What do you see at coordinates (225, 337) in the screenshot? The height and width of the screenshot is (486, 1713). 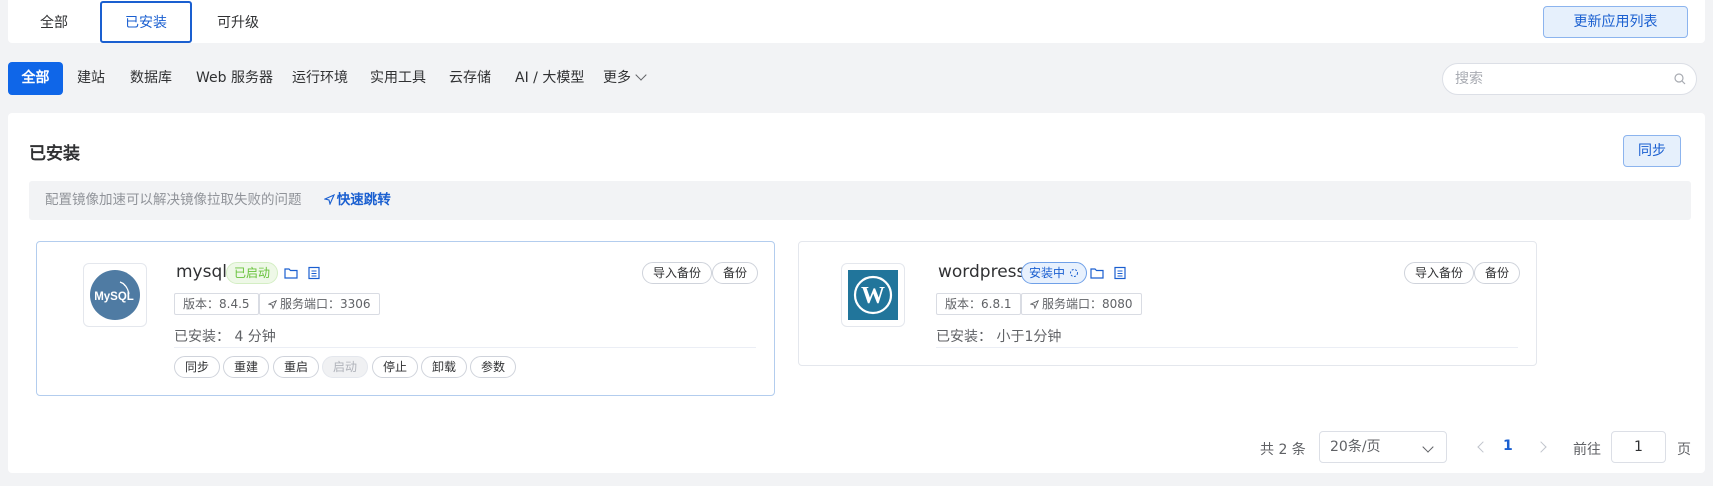 I see `installed-time: 已安装： 4 分钟` at bounding box center [225, 337].